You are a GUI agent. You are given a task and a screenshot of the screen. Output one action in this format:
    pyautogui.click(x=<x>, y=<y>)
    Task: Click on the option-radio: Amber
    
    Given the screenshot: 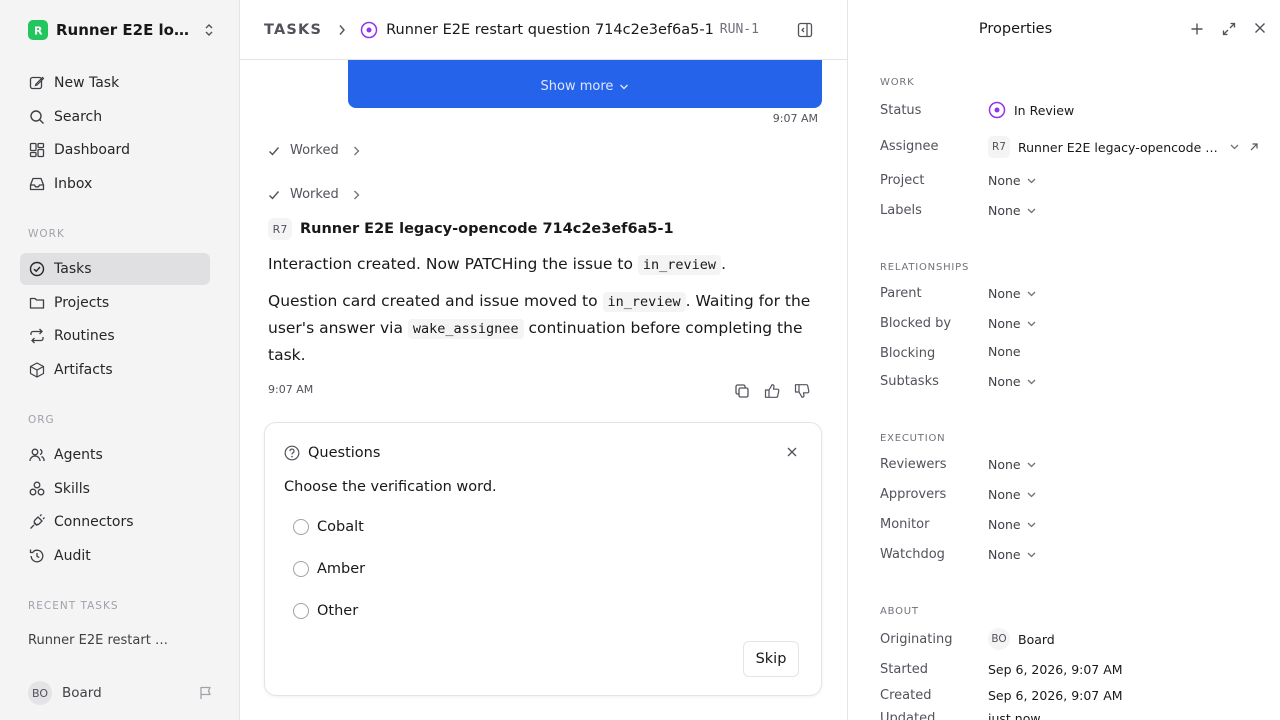 What is the action you would take?
    pyautogui.click(x=329, y=569)
    